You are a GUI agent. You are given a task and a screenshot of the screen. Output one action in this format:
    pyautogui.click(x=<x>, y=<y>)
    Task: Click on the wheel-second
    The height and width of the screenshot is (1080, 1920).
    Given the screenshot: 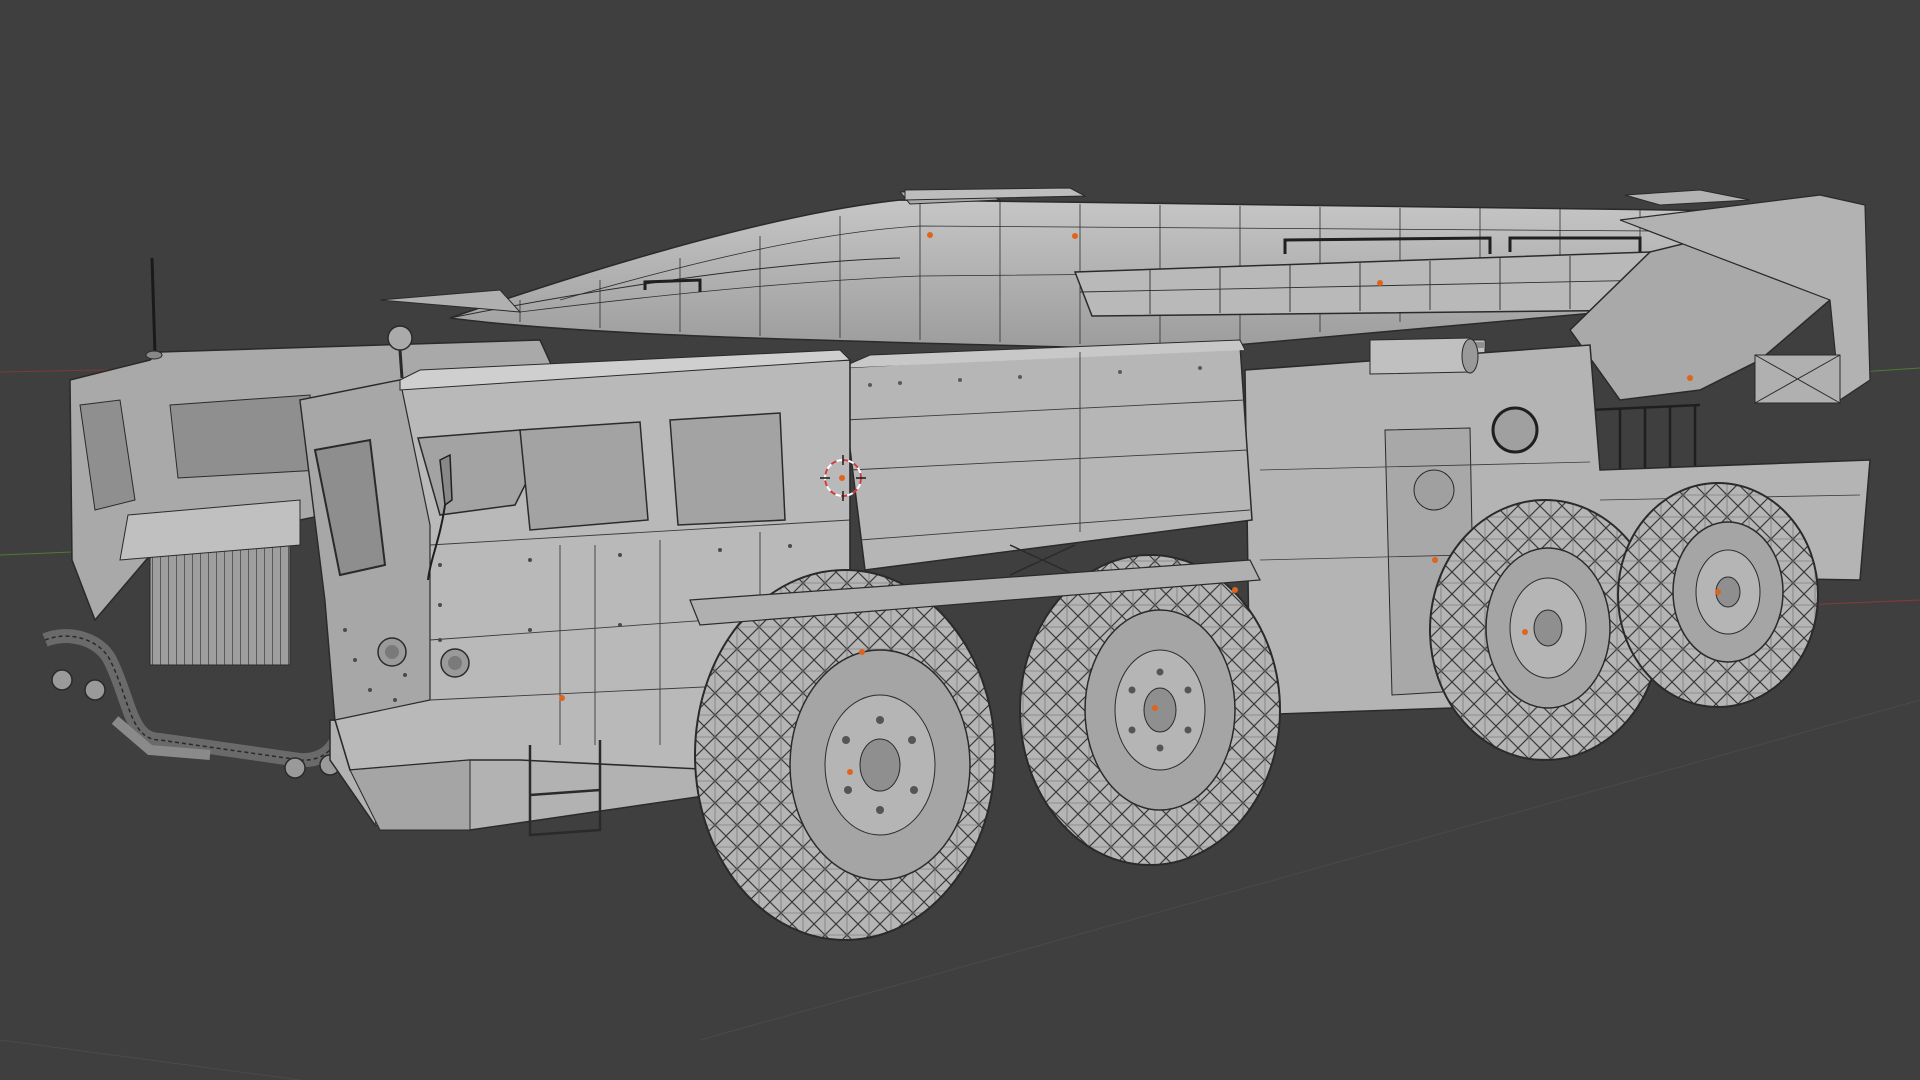 What is the action you would take?
    pyautogui.click(x=1150, y=710)
    